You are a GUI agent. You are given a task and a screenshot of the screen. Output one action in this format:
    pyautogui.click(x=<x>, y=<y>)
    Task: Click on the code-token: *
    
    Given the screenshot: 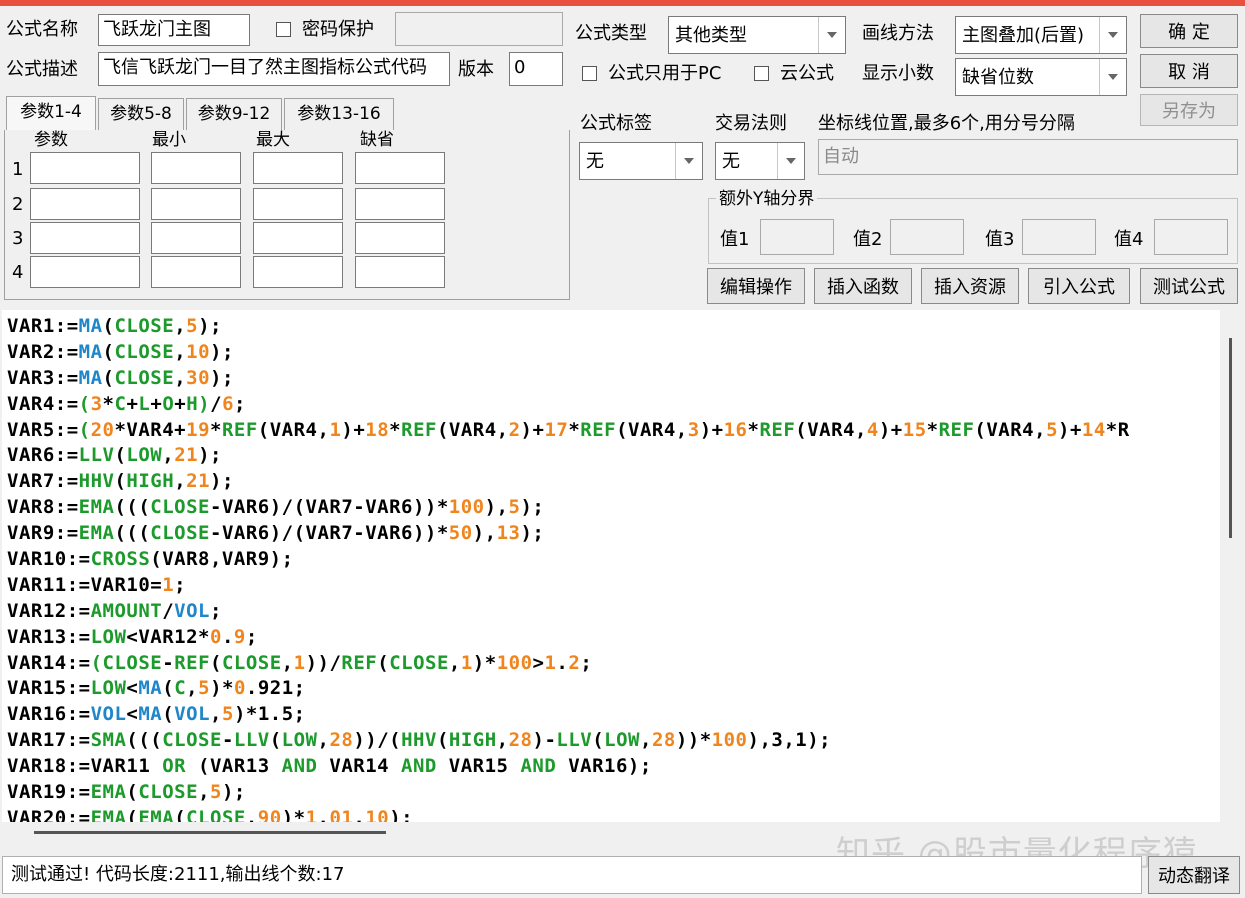 What is the action you would take?
    pyautogui.click(x=395, y=429)
    